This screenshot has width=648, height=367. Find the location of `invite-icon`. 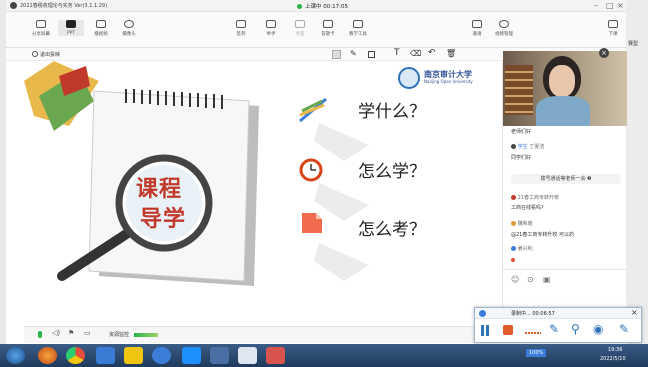

invite-icon is located at coordinates (477, 24).